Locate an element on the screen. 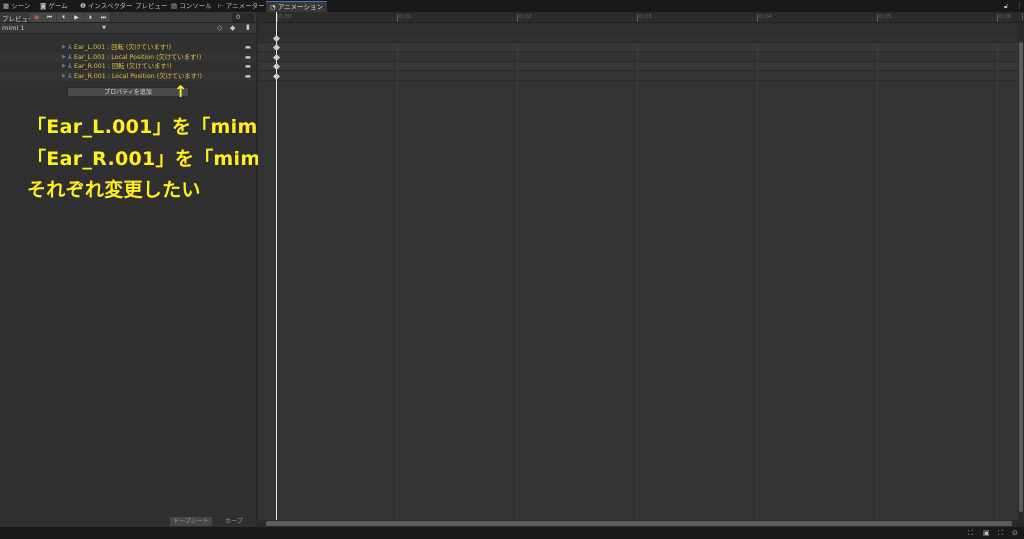 The width and height of the screenshot is (1024, 539). time-ruler: 0:00 0:01 0:02 0:03 0:04 0:05 0:06 ⋮ is located at coordinates (641, 17).